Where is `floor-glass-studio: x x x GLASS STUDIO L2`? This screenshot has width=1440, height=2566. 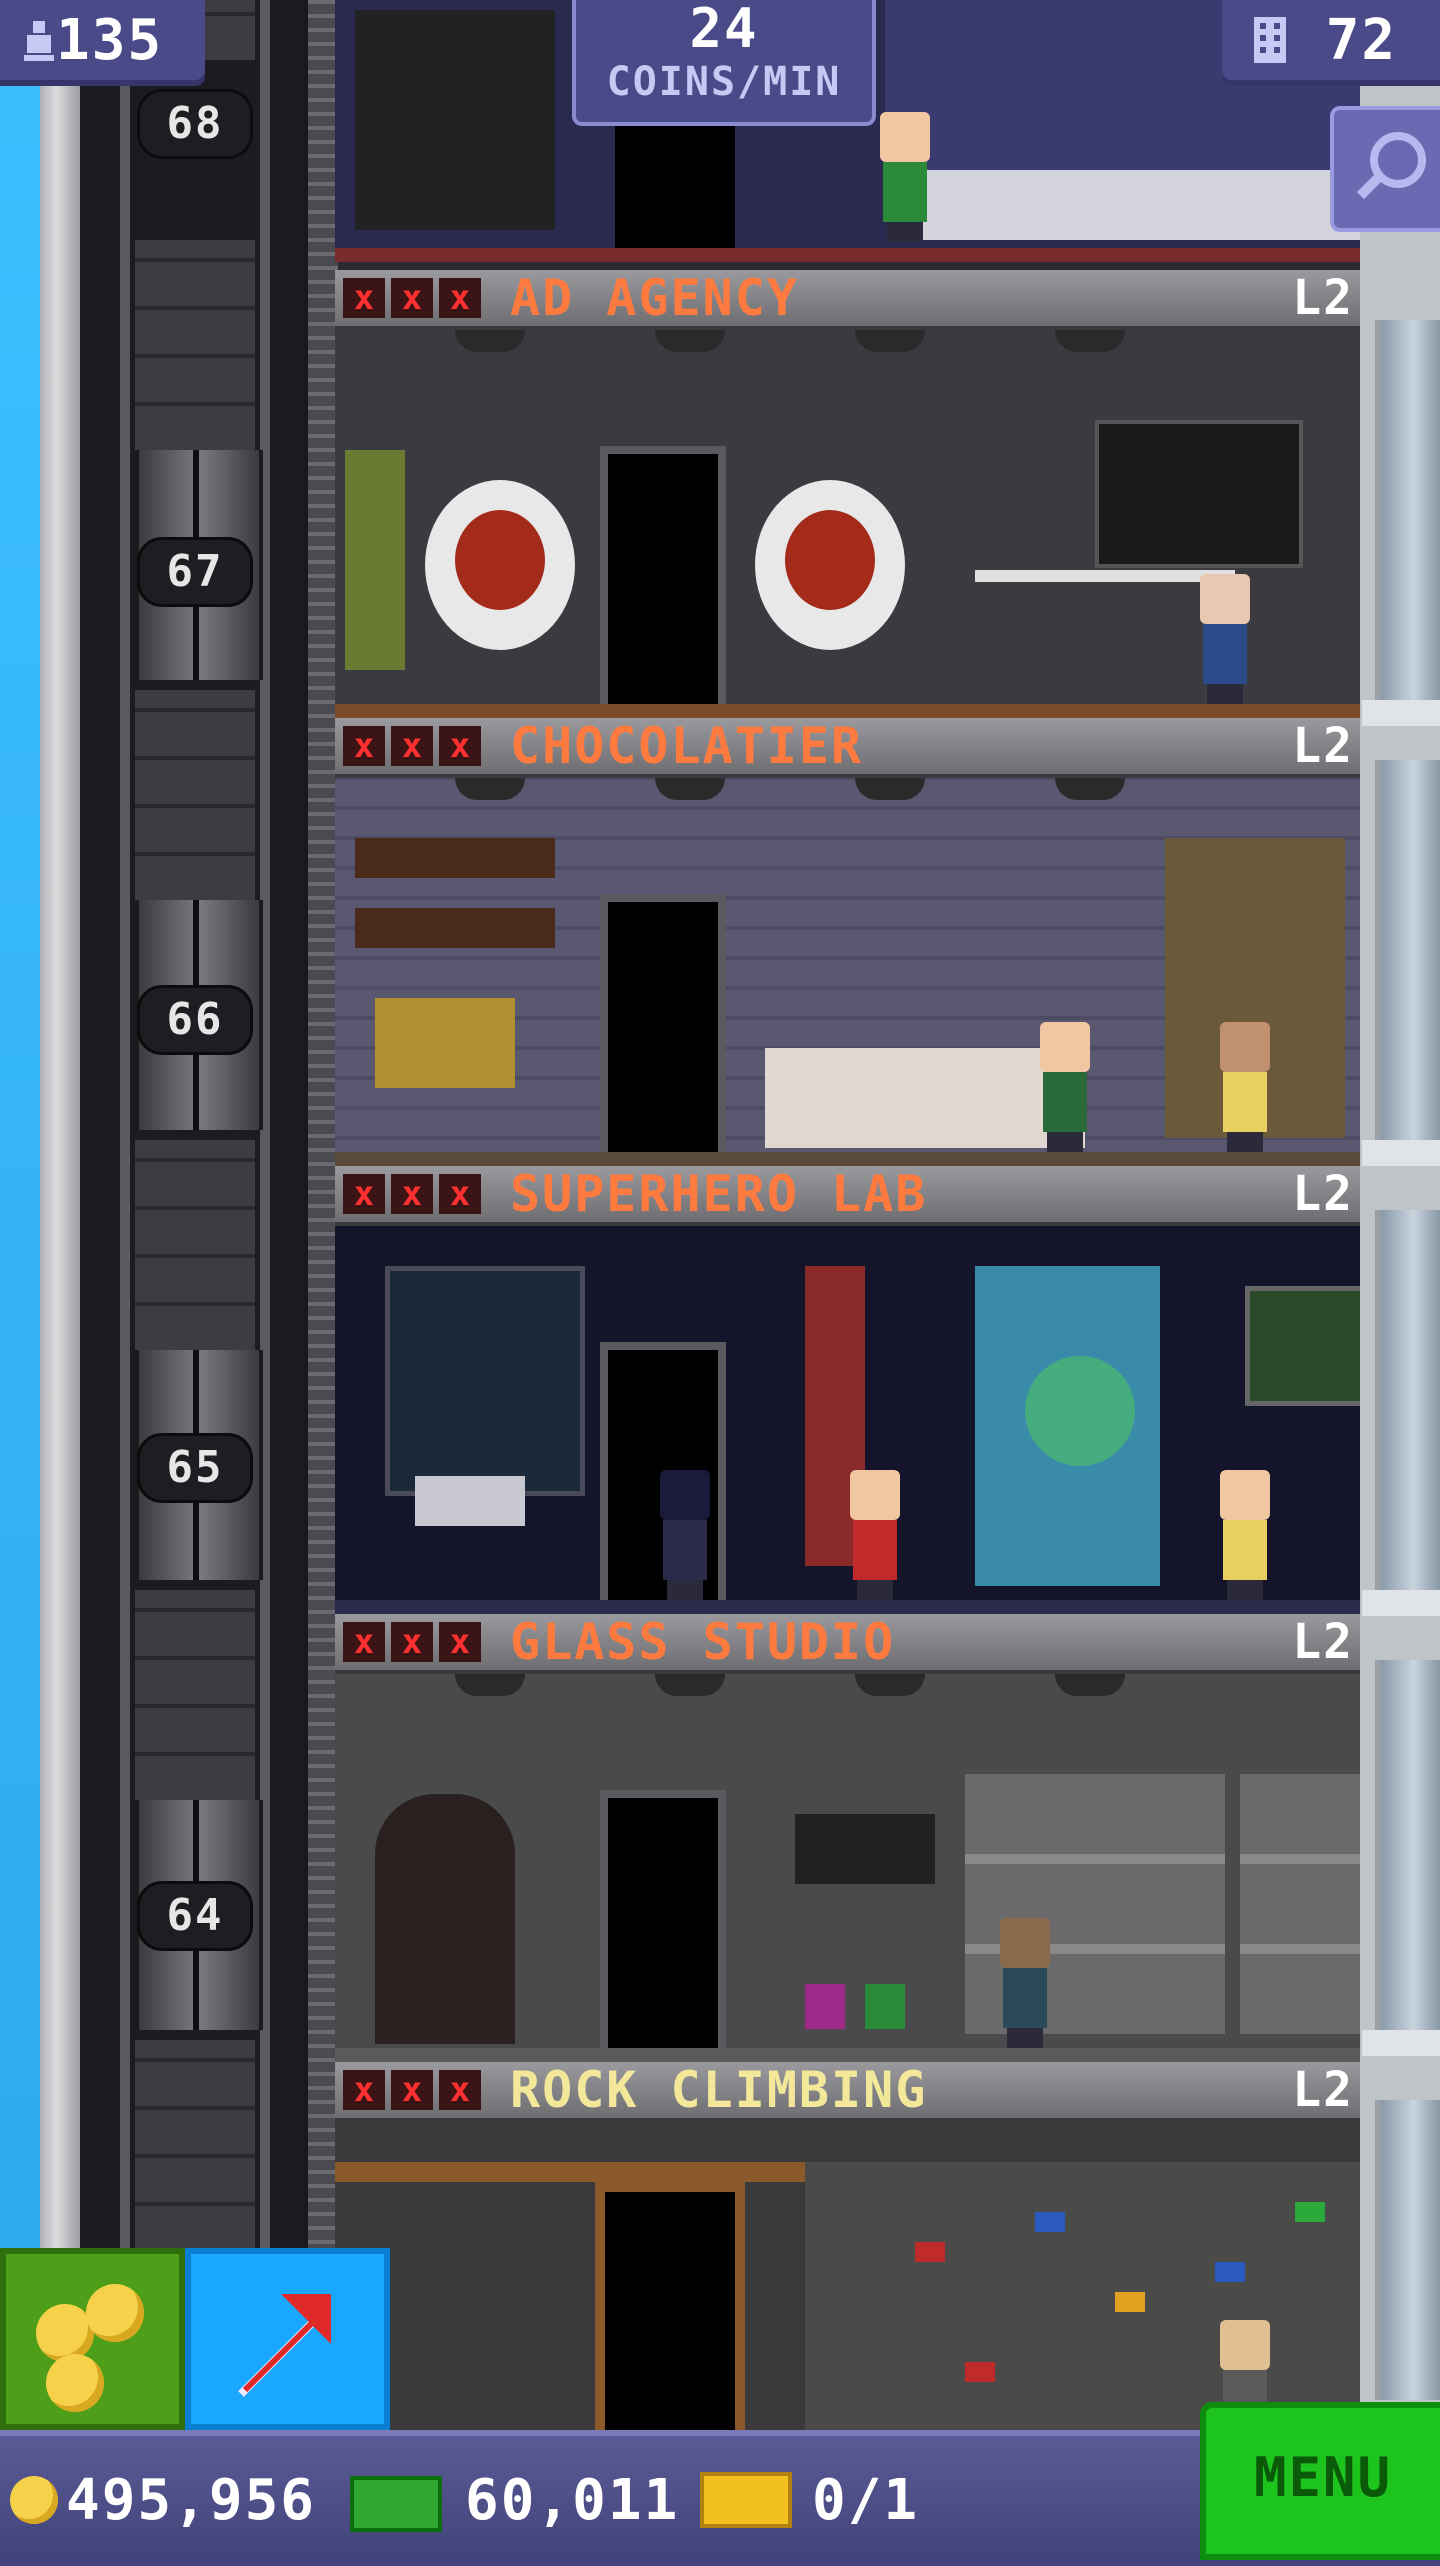
floor-glass-studio: x x x GLASS STUDIO L2 is located at coordinates (847, 1838).